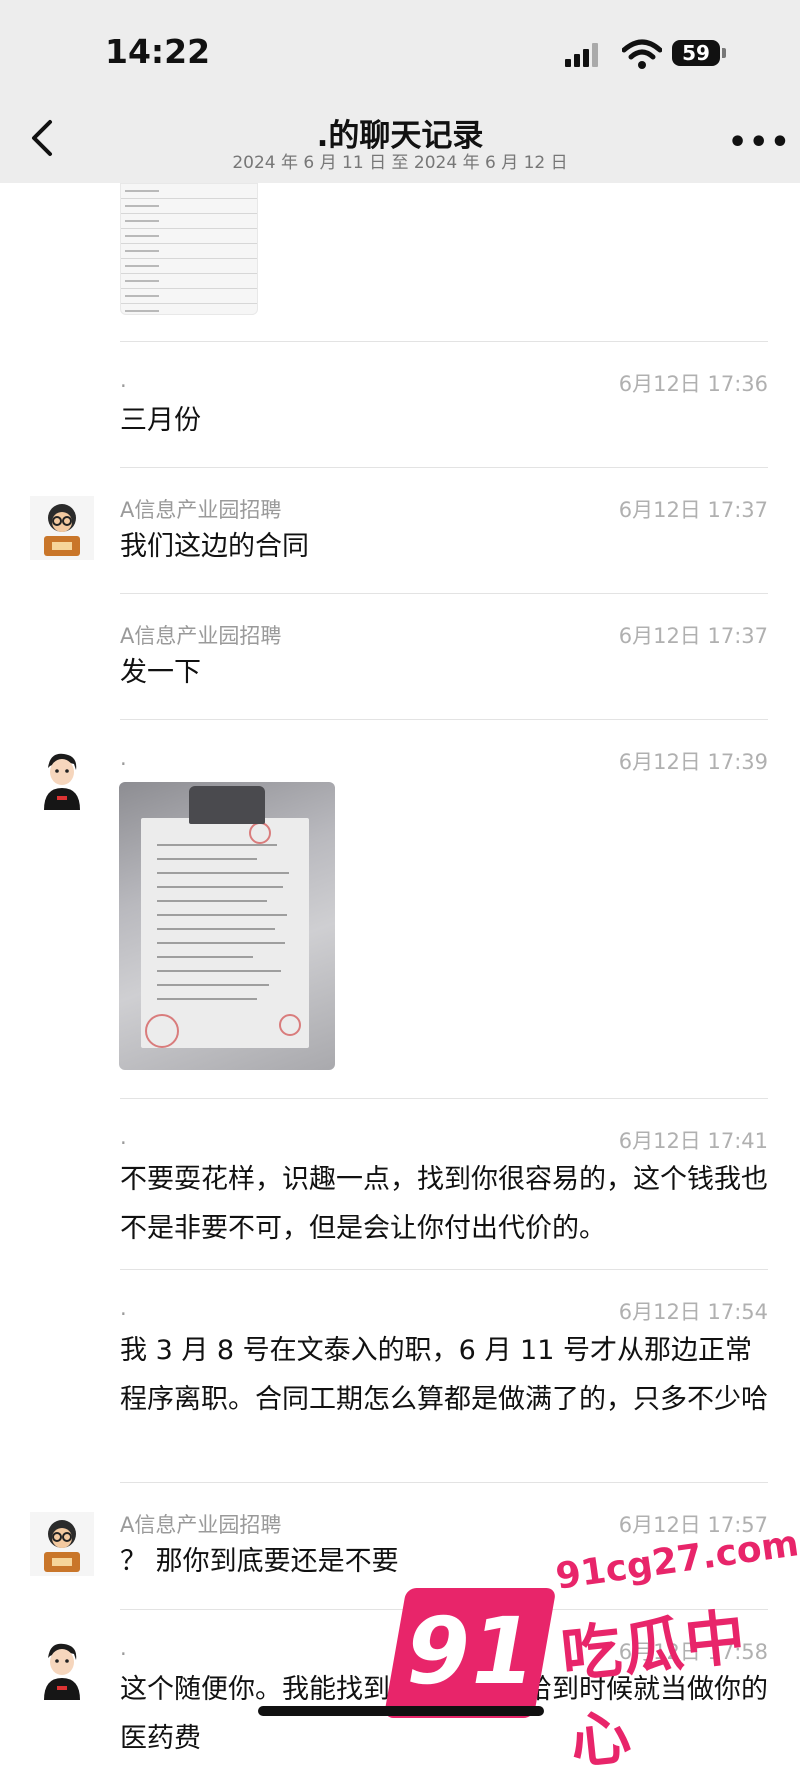 This screenshot has height=1781, width=800. What do you see at coordinates (470, 1653) in the screenshot?
I see `watermark-logo: 91` at bounding box center [470, 1653].